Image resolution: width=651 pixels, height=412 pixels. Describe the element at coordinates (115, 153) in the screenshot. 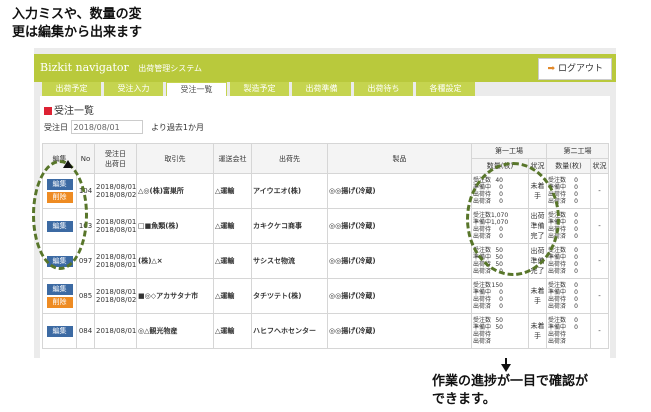

I see `col-order-date: 受注日` at that location.